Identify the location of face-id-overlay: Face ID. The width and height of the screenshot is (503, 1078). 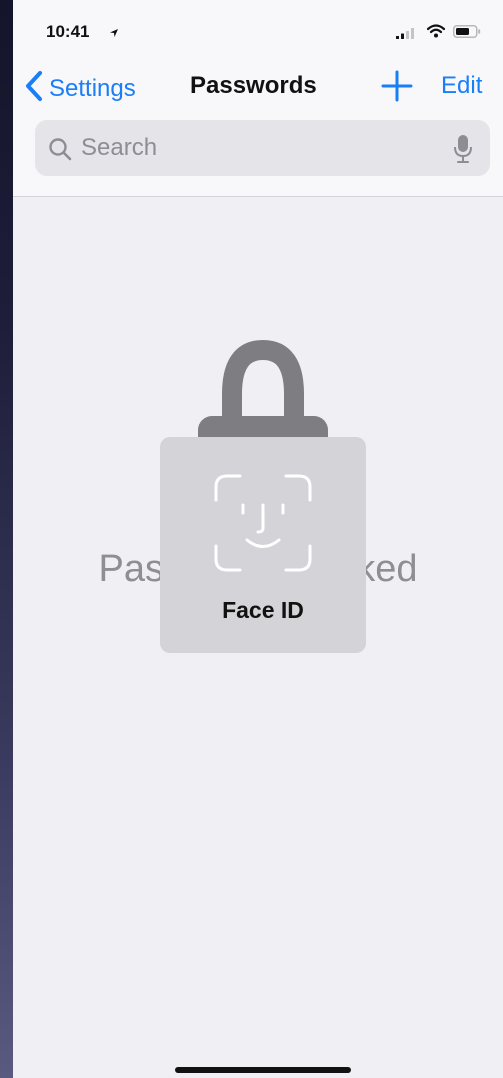
(263, 545).